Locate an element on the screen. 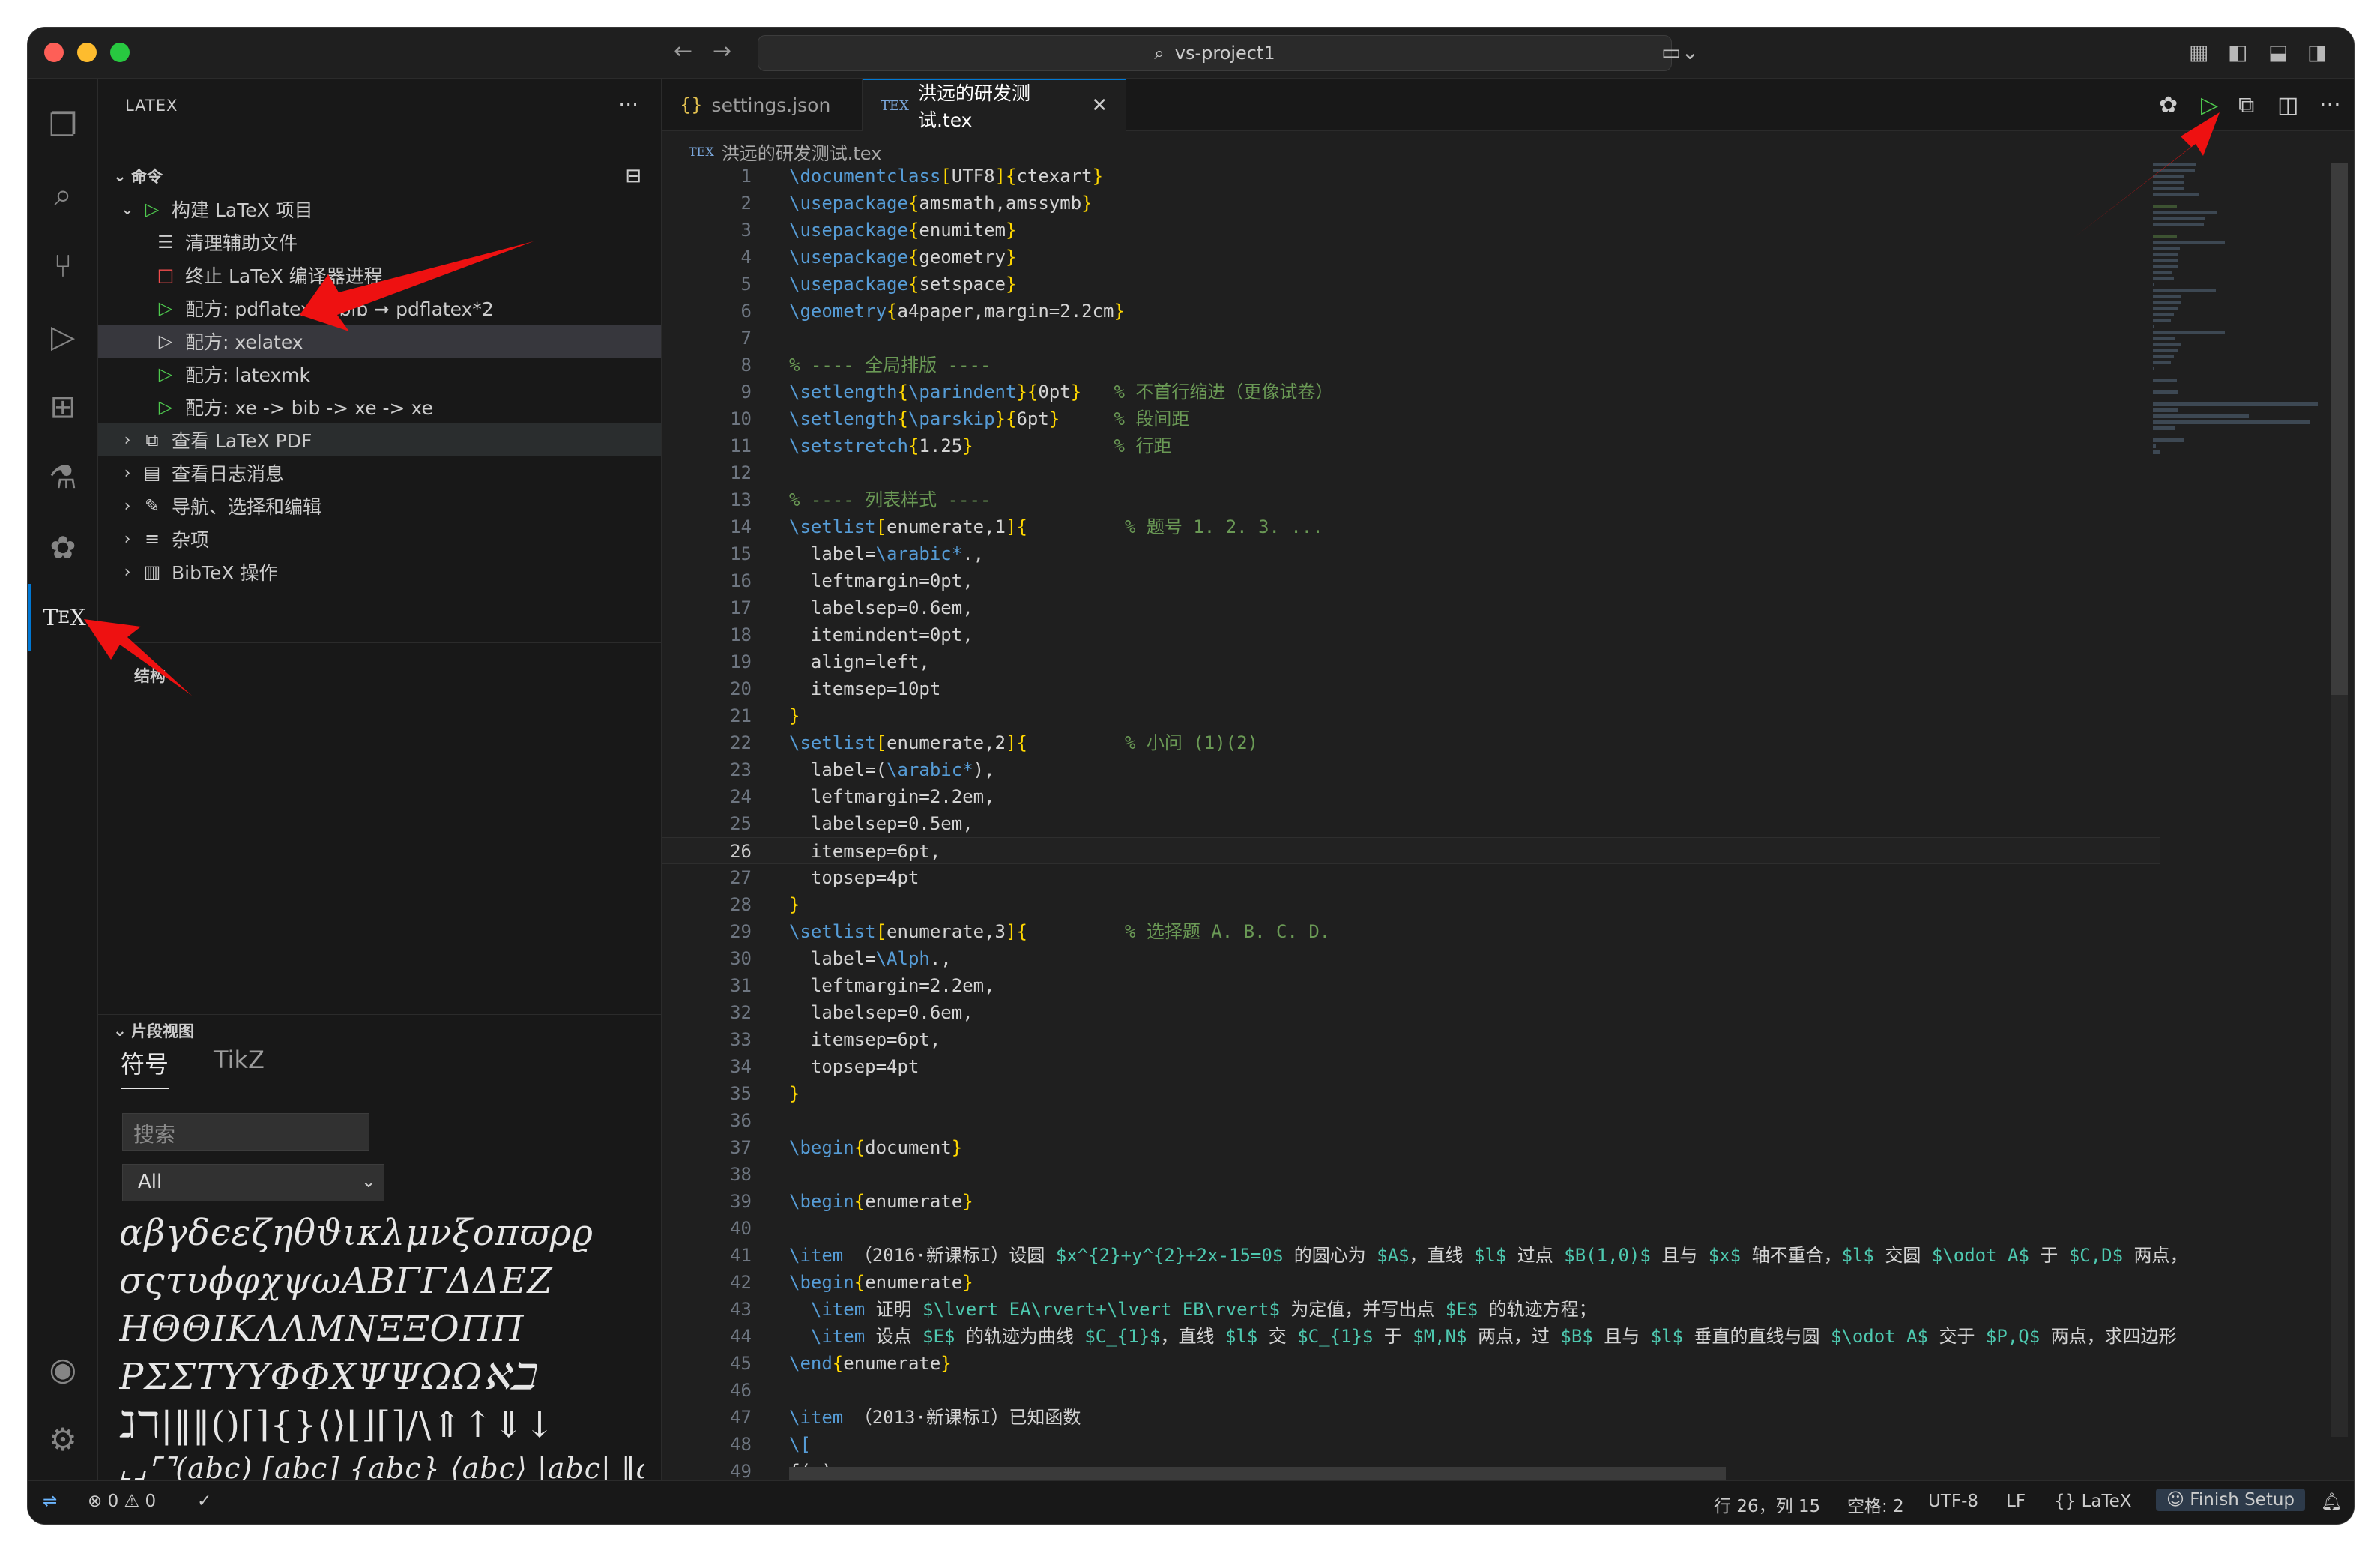 The width and height of the screenshot is (2380, 1550). line-text: \item （2013·新课标I）已知函数 is located at coordinates (935, 1417).